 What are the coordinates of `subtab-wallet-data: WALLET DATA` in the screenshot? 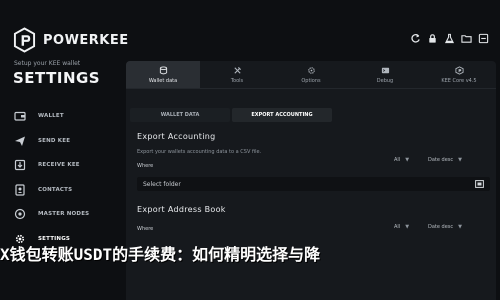 It's located at (180, 115).